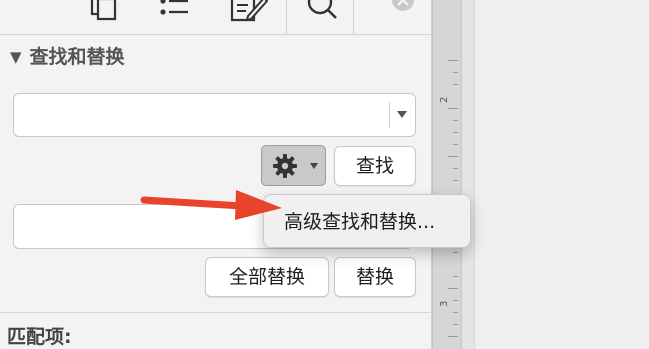 This screenshot has height=349, width=649. What do you see at coordinates (314, 166) in the screenshot?
I see `chevron-down-icon` at bounding box center [314, 166].